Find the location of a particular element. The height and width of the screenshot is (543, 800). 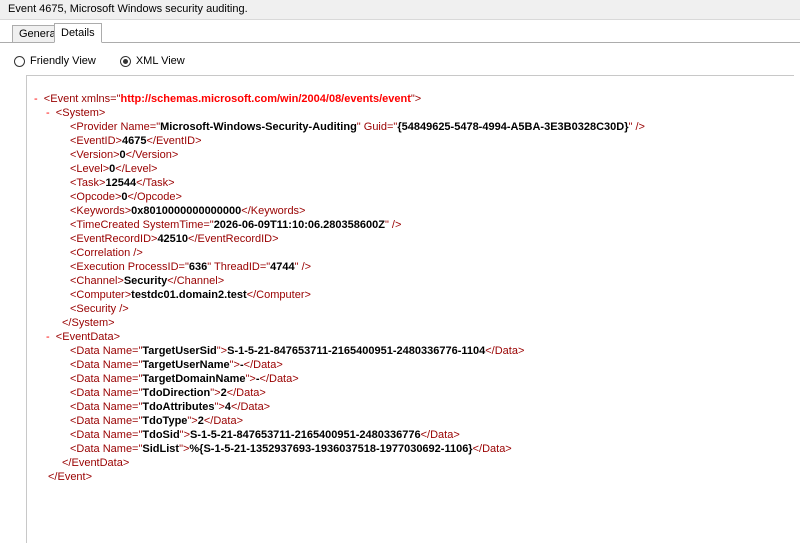

xml-data-row: <Data Name="TdoDirection">2</Data> is located at coordinates (168, 393).